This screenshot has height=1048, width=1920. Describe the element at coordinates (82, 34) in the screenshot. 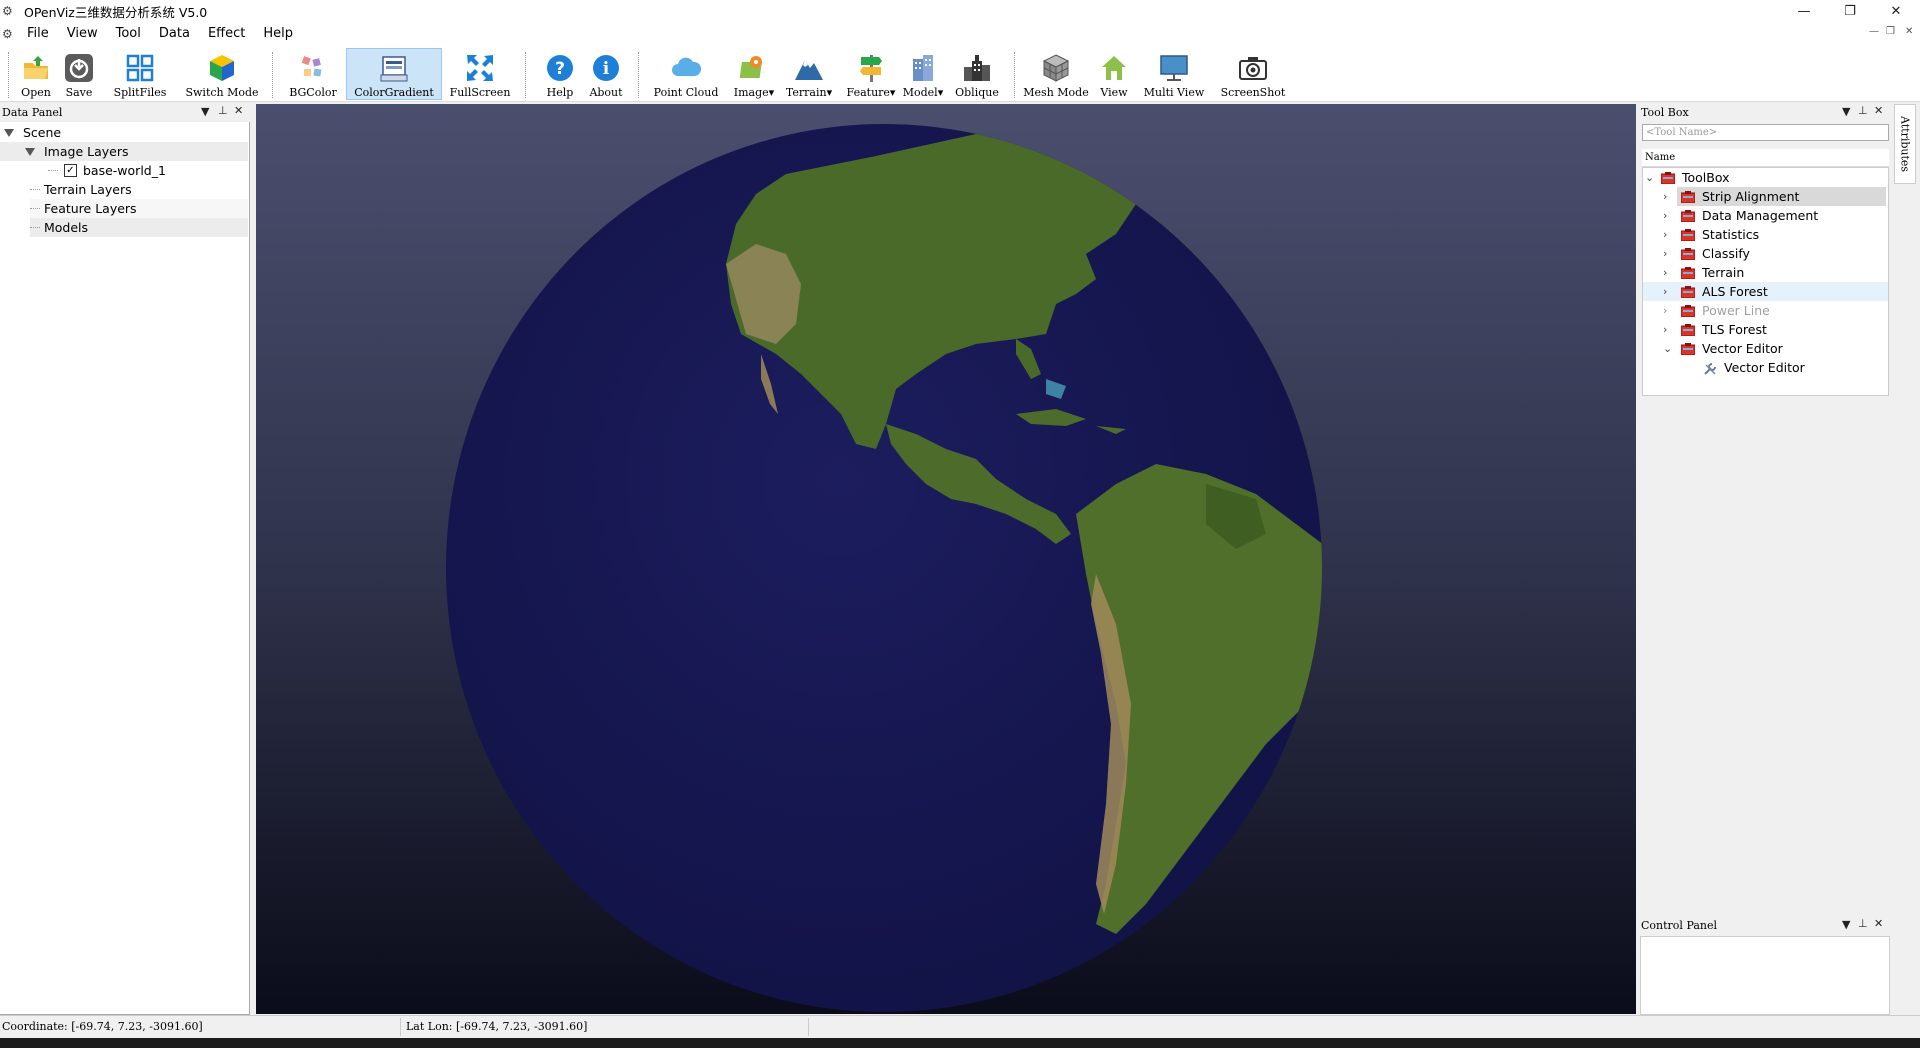

I see `menu-view: View` at that location.